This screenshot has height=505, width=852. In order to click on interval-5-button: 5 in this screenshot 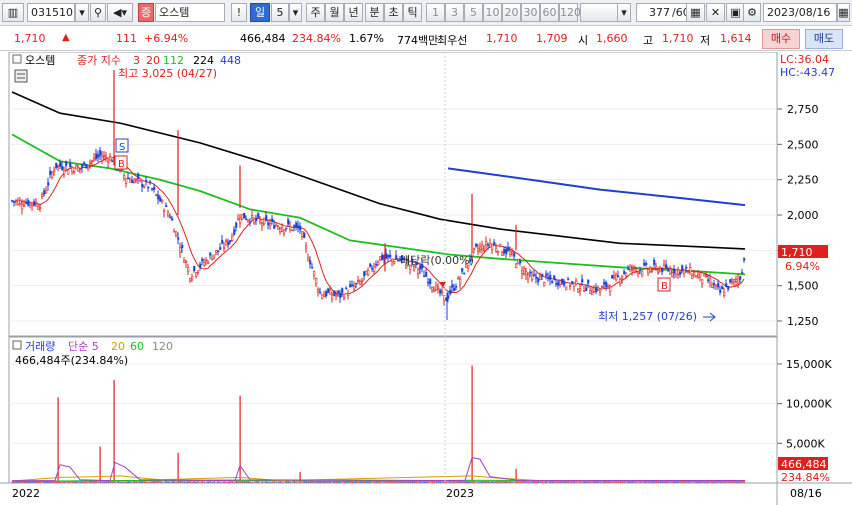, I will do `click(473, 12)`.